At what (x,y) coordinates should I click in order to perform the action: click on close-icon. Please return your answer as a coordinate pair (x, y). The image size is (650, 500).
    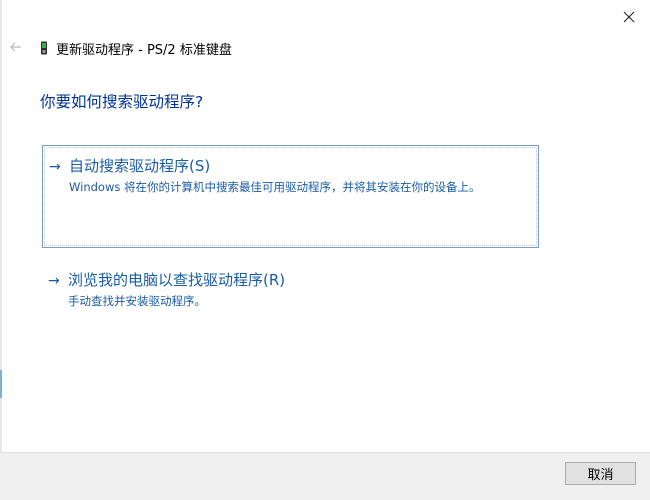
    Looking at the image, I should click on (629, 17).